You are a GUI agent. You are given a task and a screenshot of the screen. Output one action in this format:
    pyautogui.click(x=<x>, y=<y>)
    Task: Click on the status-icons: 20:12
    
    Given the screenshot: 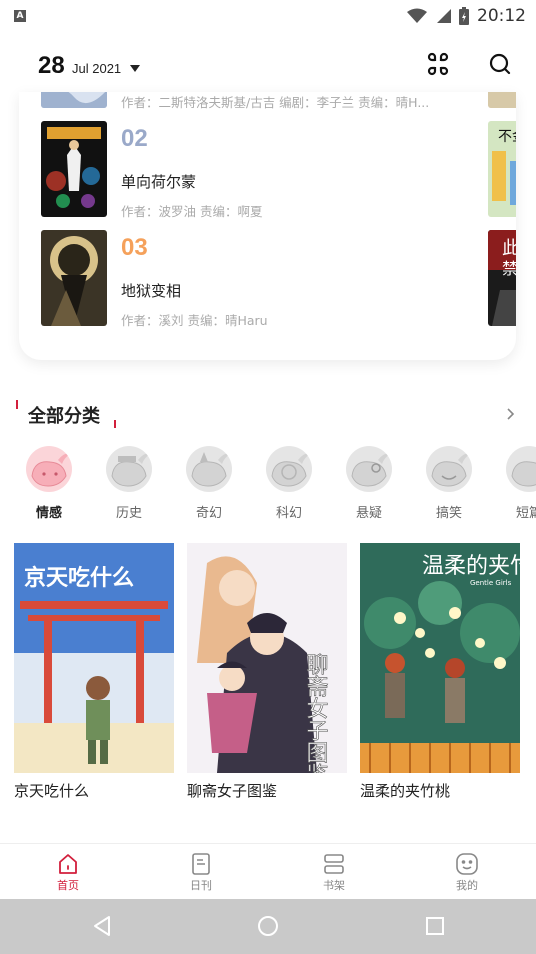 What is the action you would take?
    pyautogui.click(x=466, y=16)
    